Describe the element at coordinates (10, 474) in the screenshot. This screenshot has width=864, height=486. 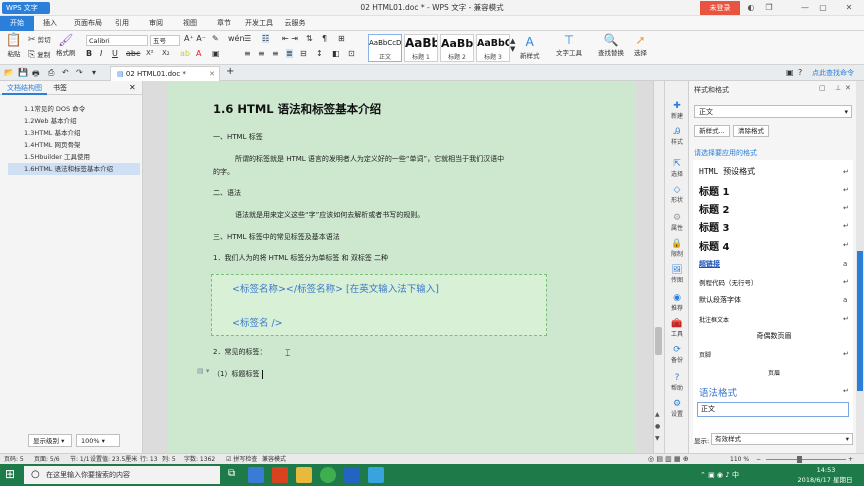
I see `windows-start-icon: ⊞` at that location.